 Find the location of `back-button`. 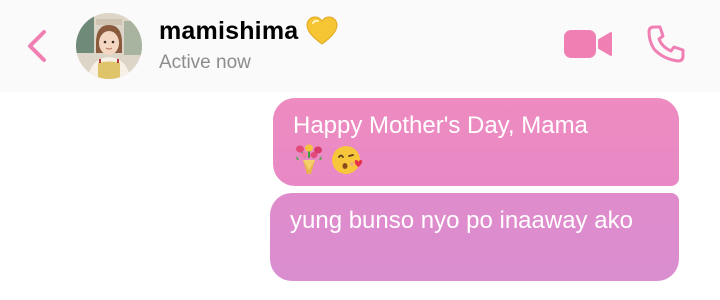

back-button is located at coordinates (38, 46).